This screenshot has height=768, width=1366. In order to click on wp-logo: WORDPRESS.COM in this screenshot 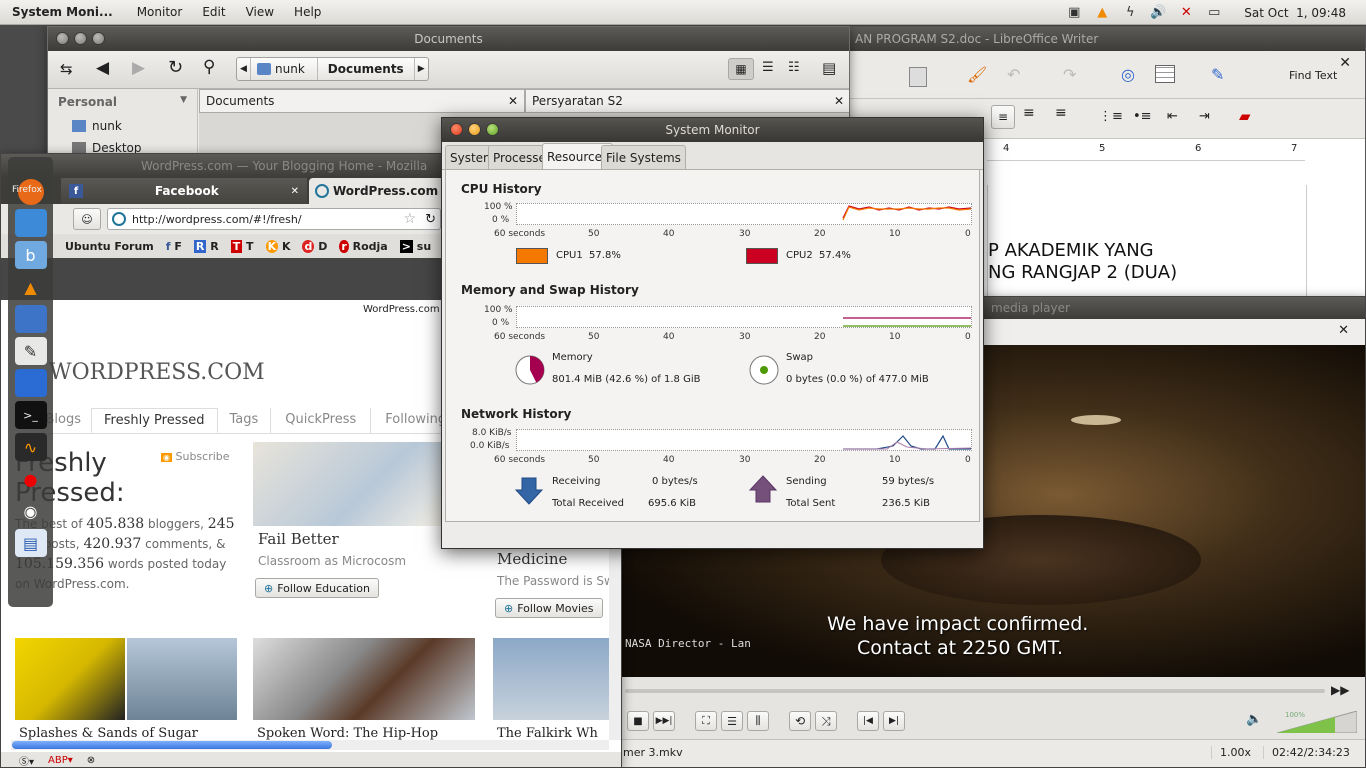, I will do `click(157, 372)`.